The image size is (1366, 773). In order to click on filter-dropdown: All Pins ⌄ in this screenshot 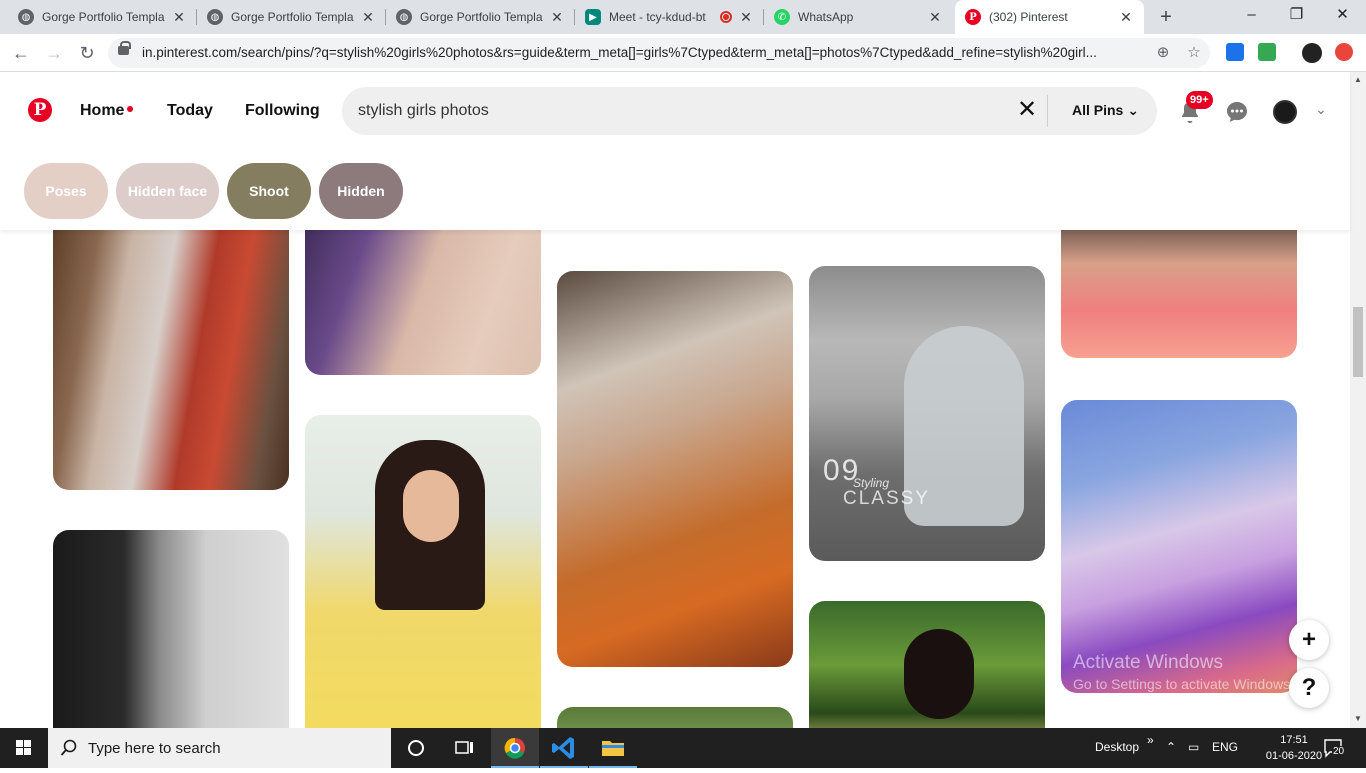, I will do `click(1105, 110)`.